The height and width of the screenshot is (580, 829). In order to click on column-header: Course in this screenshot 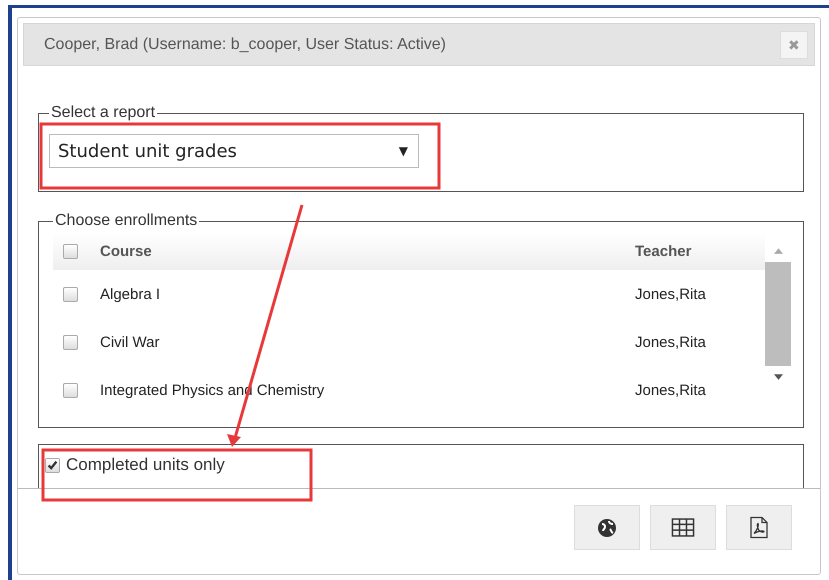, I will do `click(367, 251)`.